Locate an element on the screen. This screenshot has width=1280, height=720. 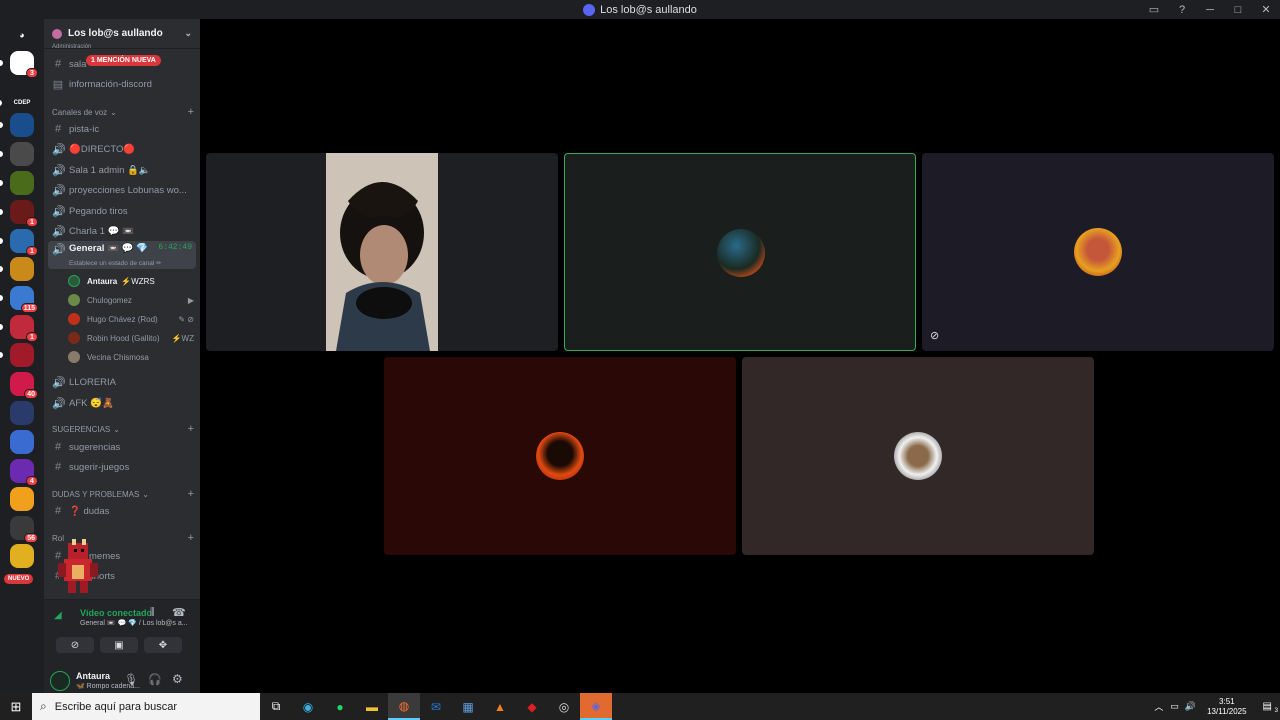
app-red-icon: ◆ is located at coordinates (532, 706).